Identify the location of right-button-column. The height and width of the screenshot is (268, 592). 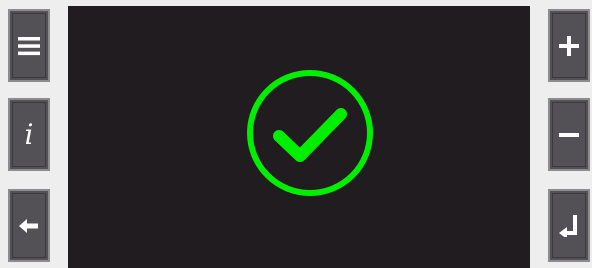
(566, 131).